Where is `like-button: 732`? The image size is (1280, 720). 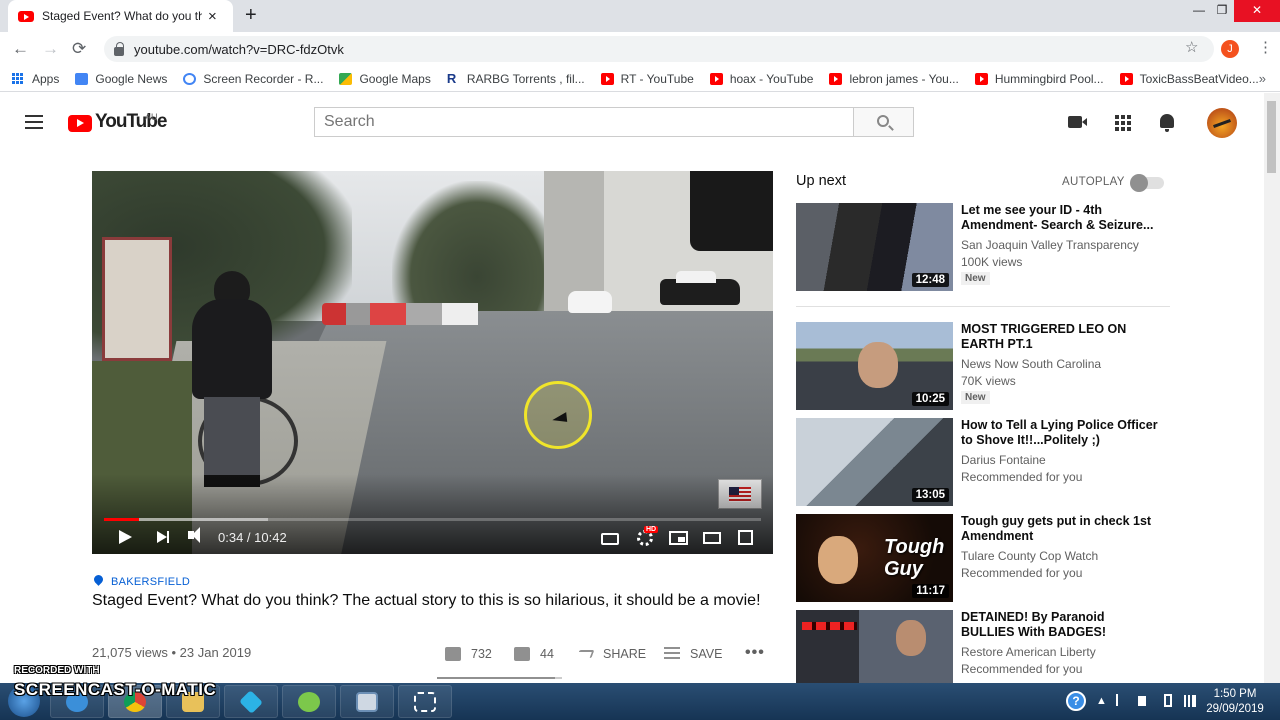
like-button: 732 is located at coordinates (468, 654).